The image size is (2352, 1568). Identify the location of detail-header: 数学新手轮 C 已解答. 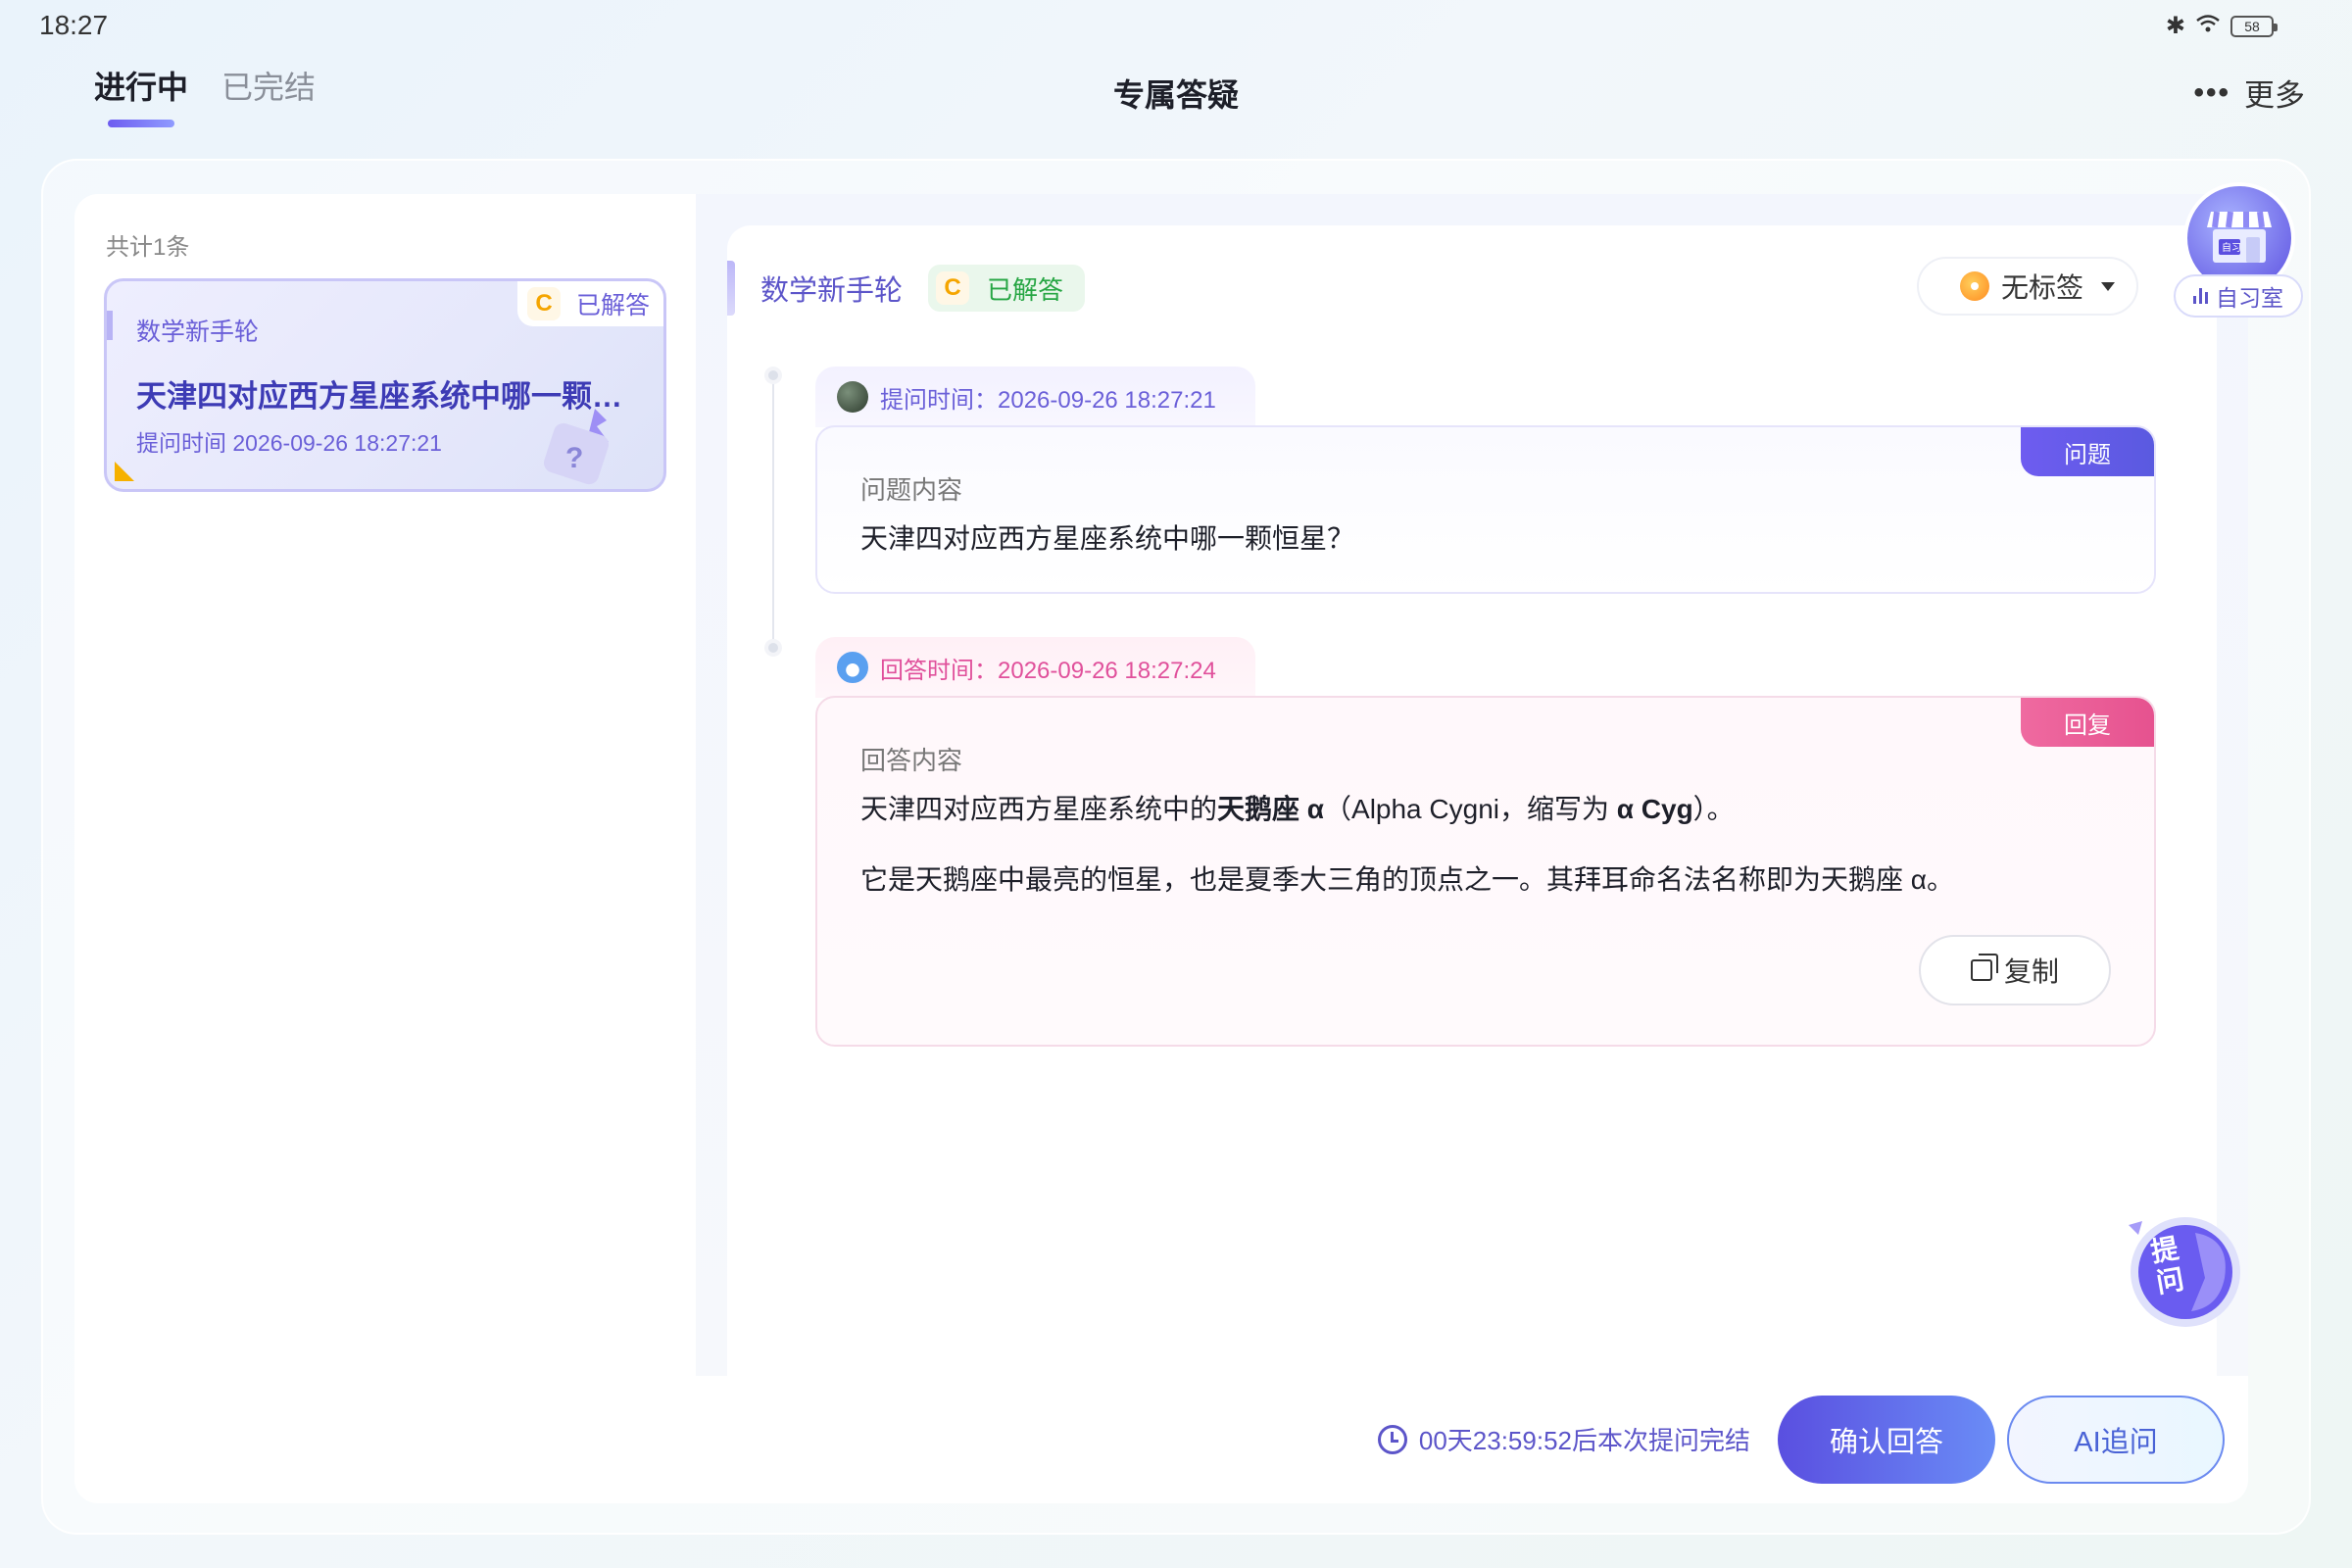
(906, 288).